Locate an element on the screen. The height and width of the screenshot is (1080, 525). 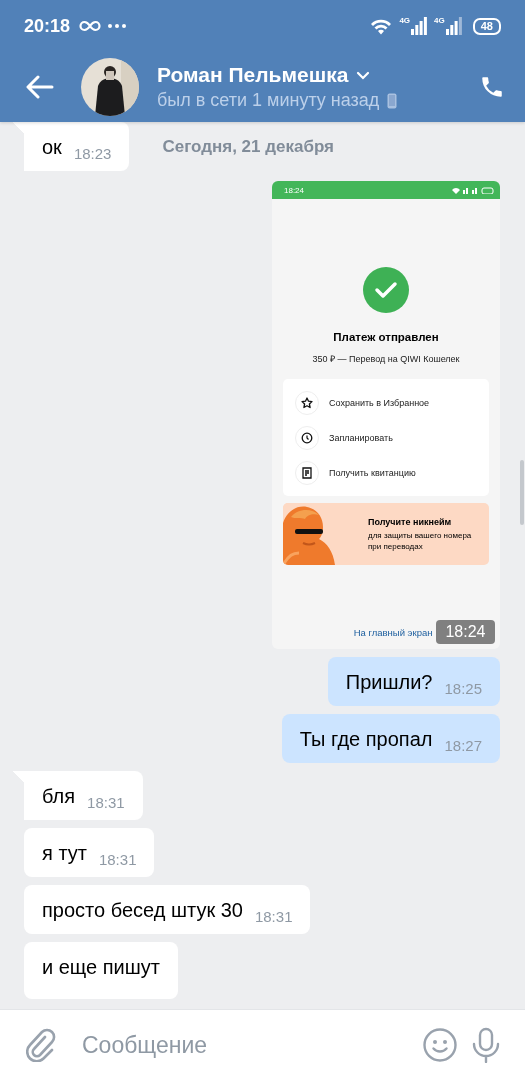
payment-title: Платеж отправлен is located at coordinates (386, 337).